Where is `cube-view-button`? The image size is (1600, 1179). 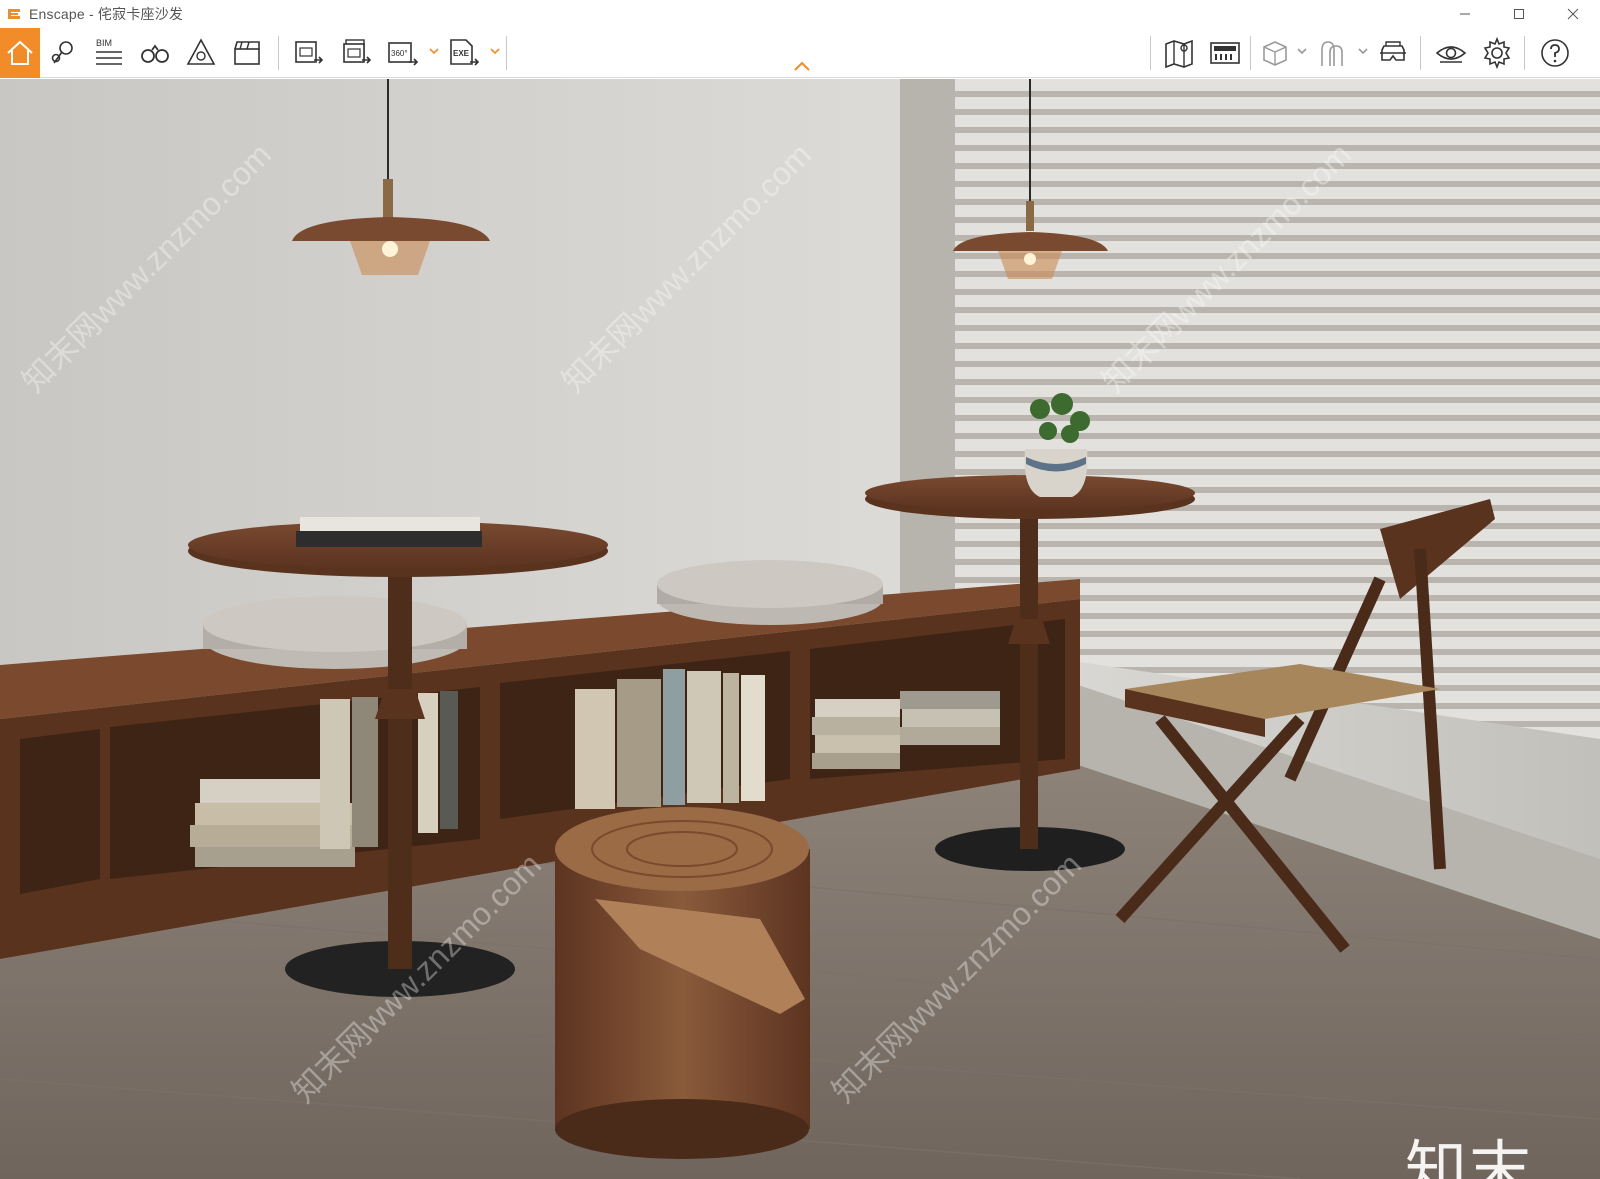
cube-view-button is located at coordinates (1275, 53).